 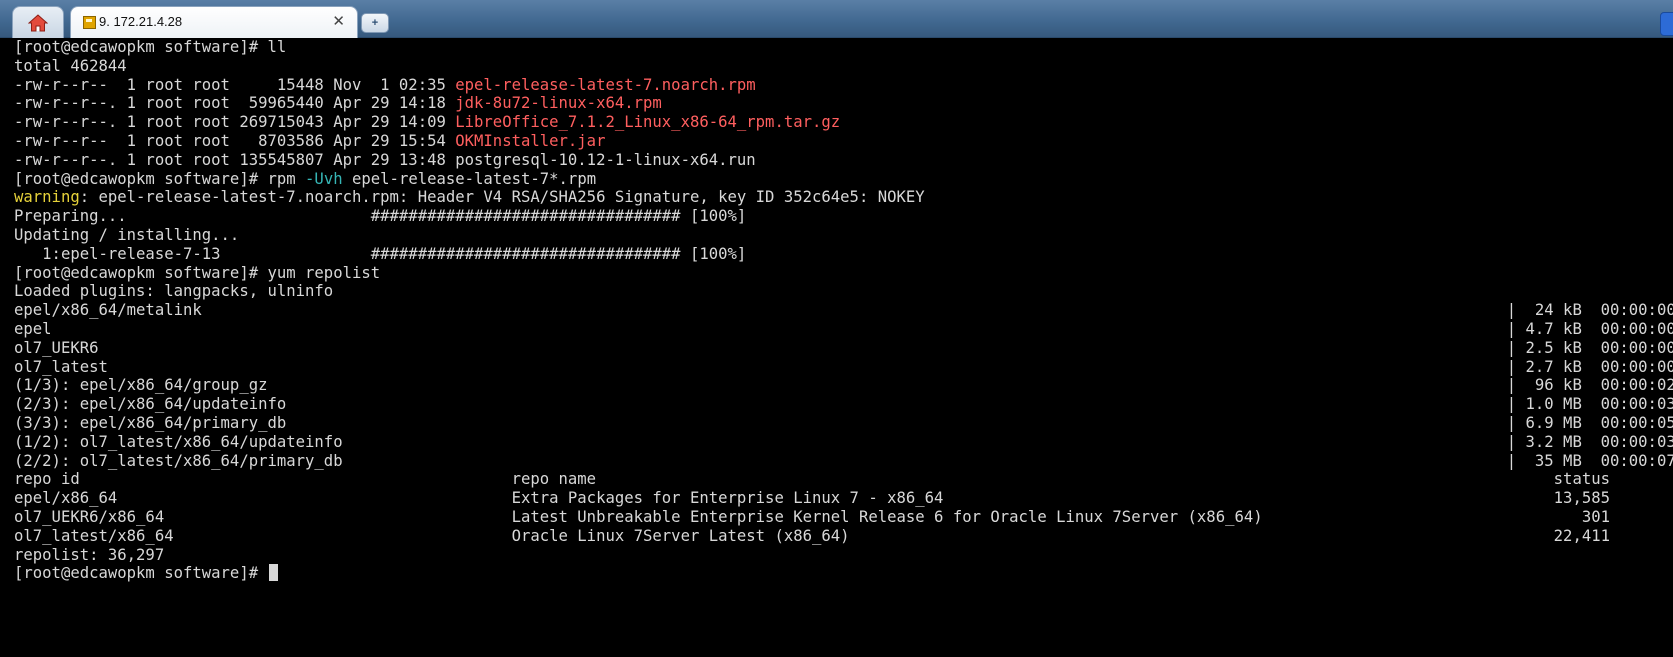 I want to click on terminal-line: repo id repo name status, so click(x=843, y=479).